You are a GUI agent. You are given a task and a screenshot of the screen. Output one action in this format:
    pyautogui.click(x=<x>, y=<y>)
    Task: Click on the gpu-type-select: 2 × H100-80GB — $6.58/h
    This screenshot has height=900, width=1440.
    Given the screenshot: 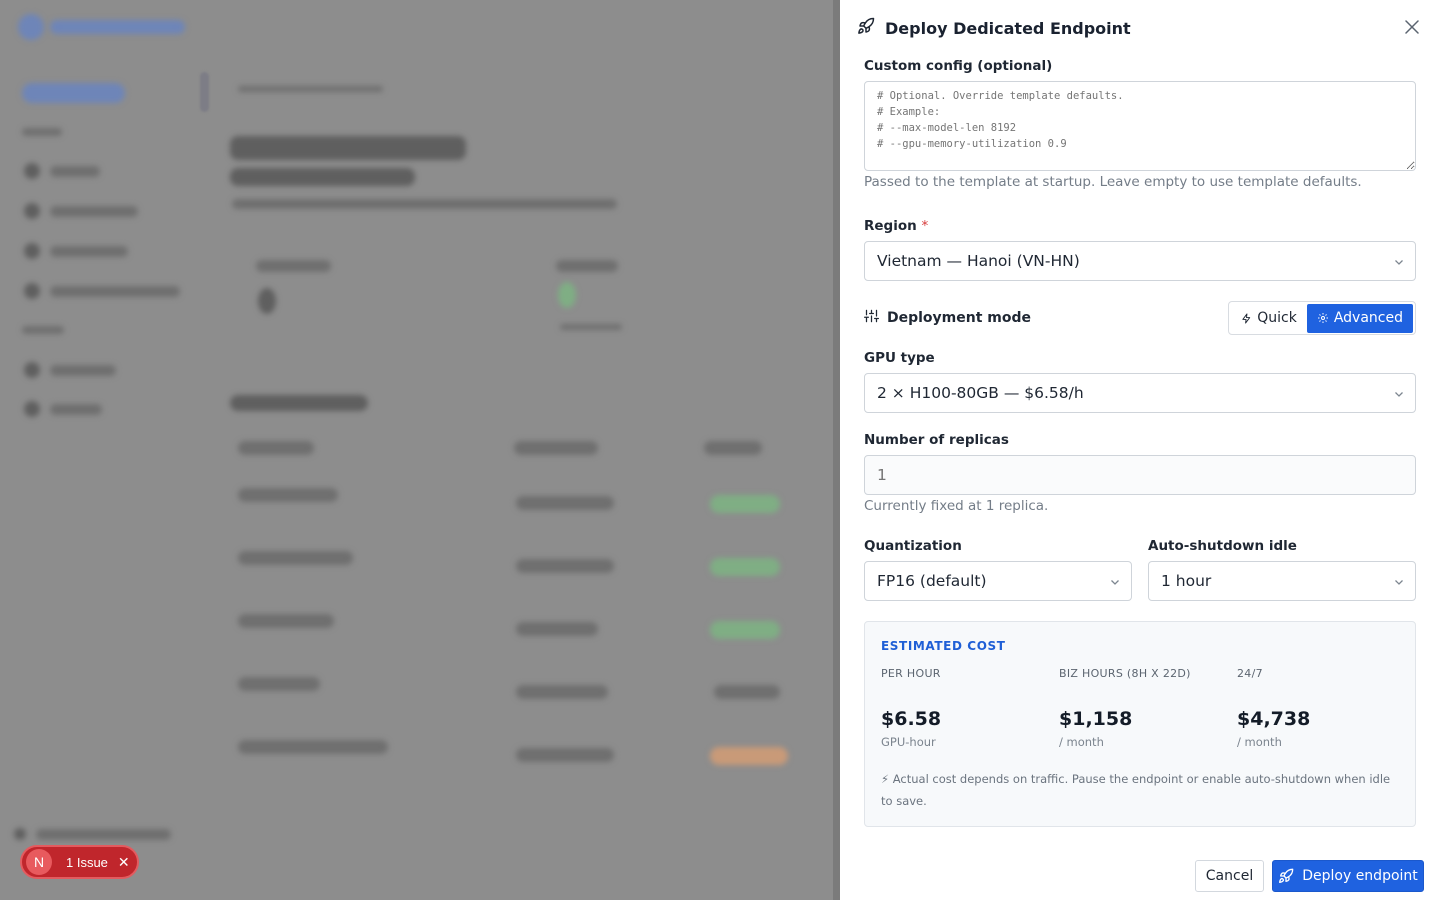 What is the action you would take?
    pyautogui.click(x=1140, y=393)
    